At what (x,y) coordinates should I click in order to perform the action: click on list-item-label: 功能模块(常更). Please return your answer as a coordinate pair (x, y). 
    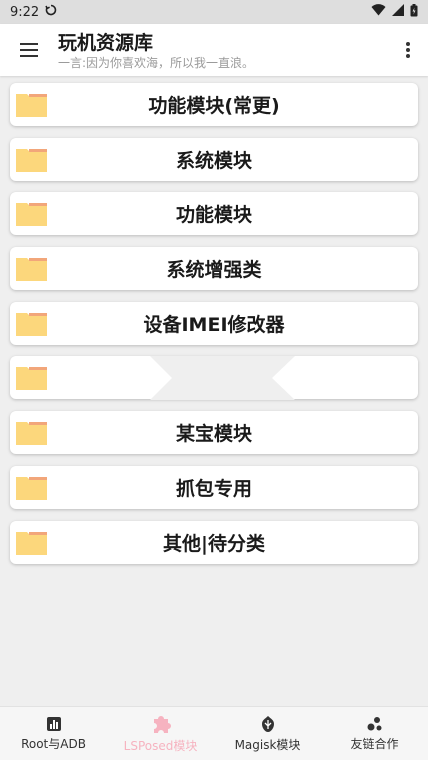
    Looking at the image, I should click on (214, 106).